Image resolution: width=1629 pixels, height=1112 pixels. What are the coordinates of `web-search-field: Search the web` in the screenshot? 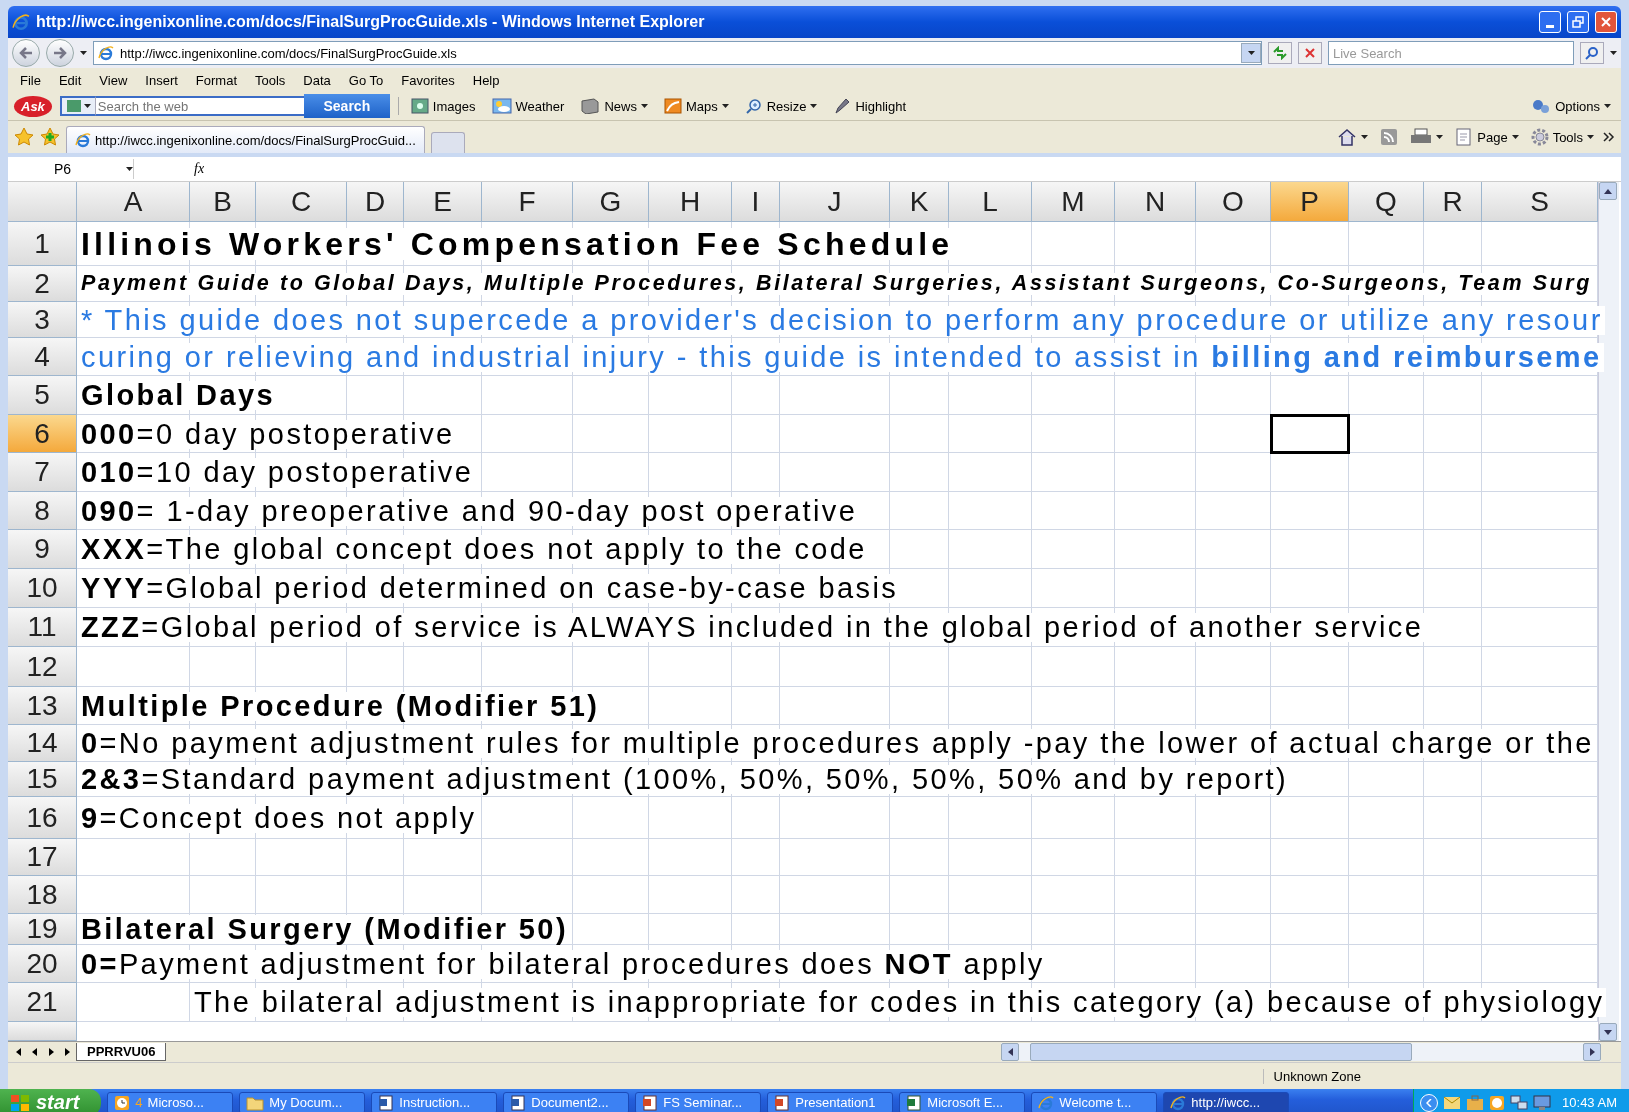 It's located at (200, 106).